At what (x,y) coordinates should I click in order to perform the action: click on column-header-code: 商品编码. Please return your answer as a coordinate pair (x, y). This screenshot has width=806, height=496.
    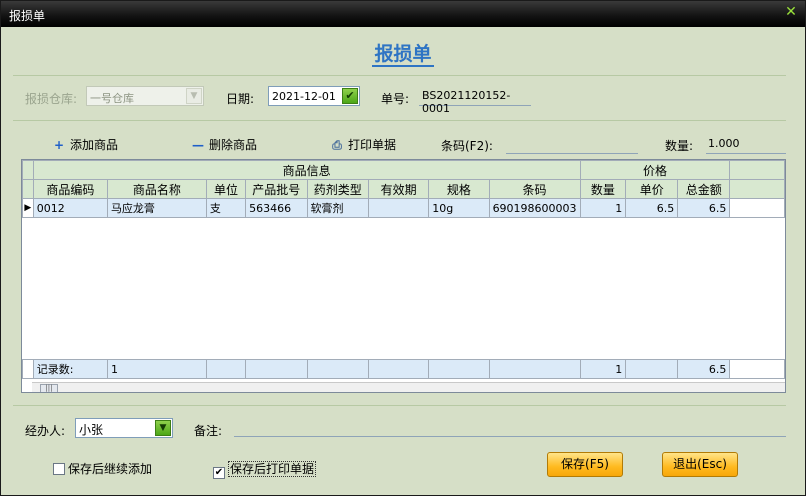
    Looking at the image, I should click on (70, 189).